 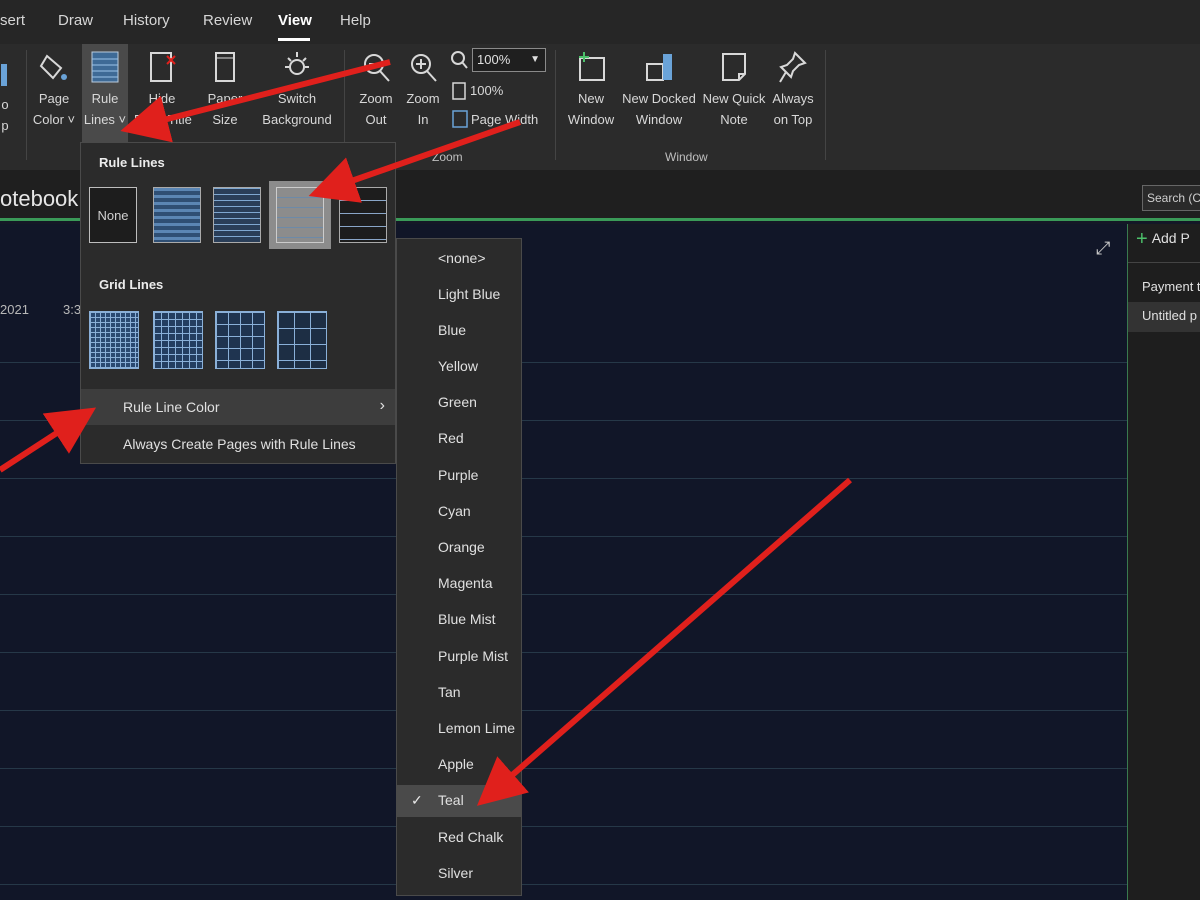 I want to click on zoom-out-button: Zoom Out, so click(x=376, y=87).